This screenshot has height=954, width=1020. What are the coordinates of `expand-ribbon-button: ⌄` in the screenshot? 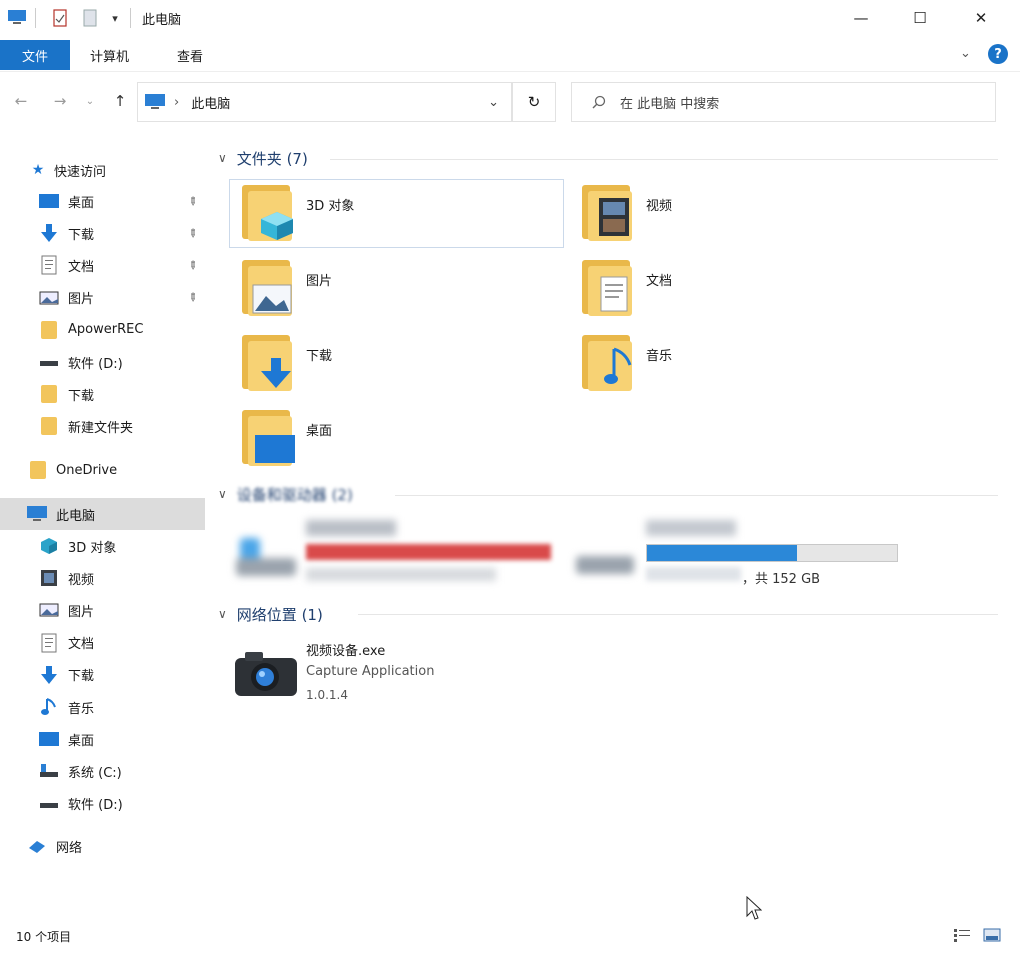 It's located at (965, 53).